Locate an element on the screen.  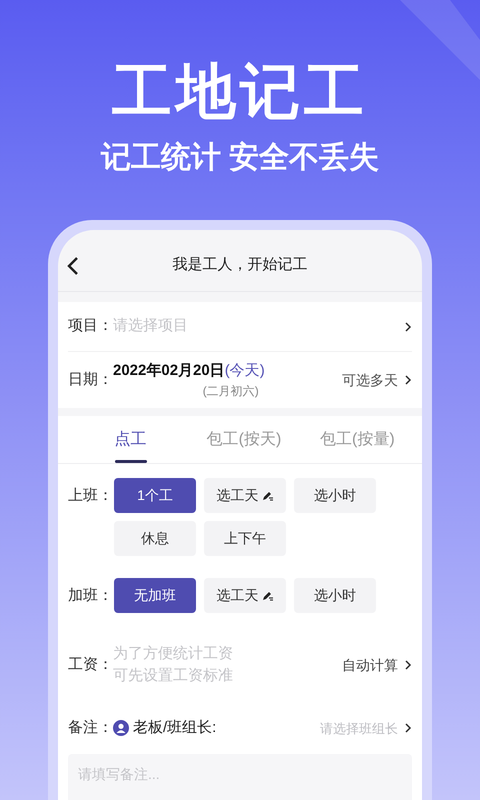
hint-text: 可先设置工资标准 is located at coordinates (173, 676).